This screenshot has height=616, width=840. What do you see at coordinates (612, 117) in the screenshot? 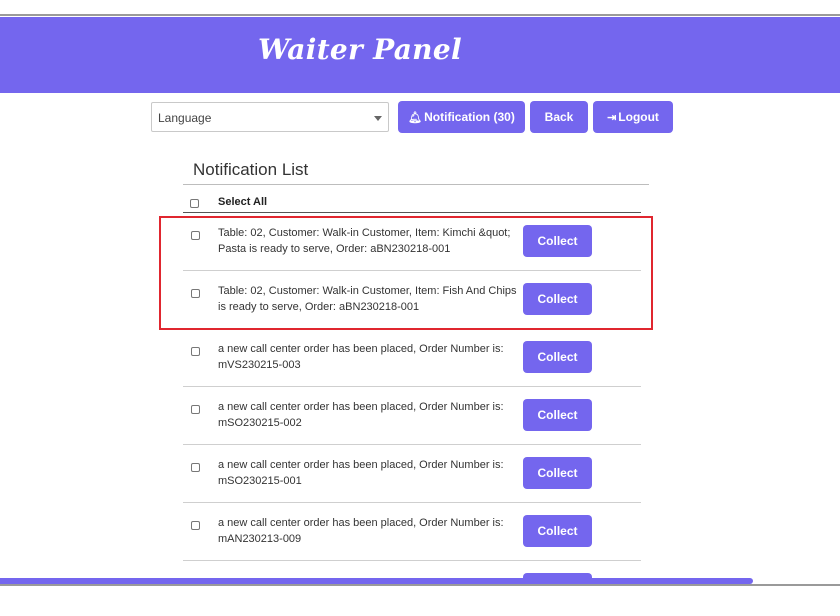
I see `sign-out-icon: ⇥` at bounding box center [612, 117].